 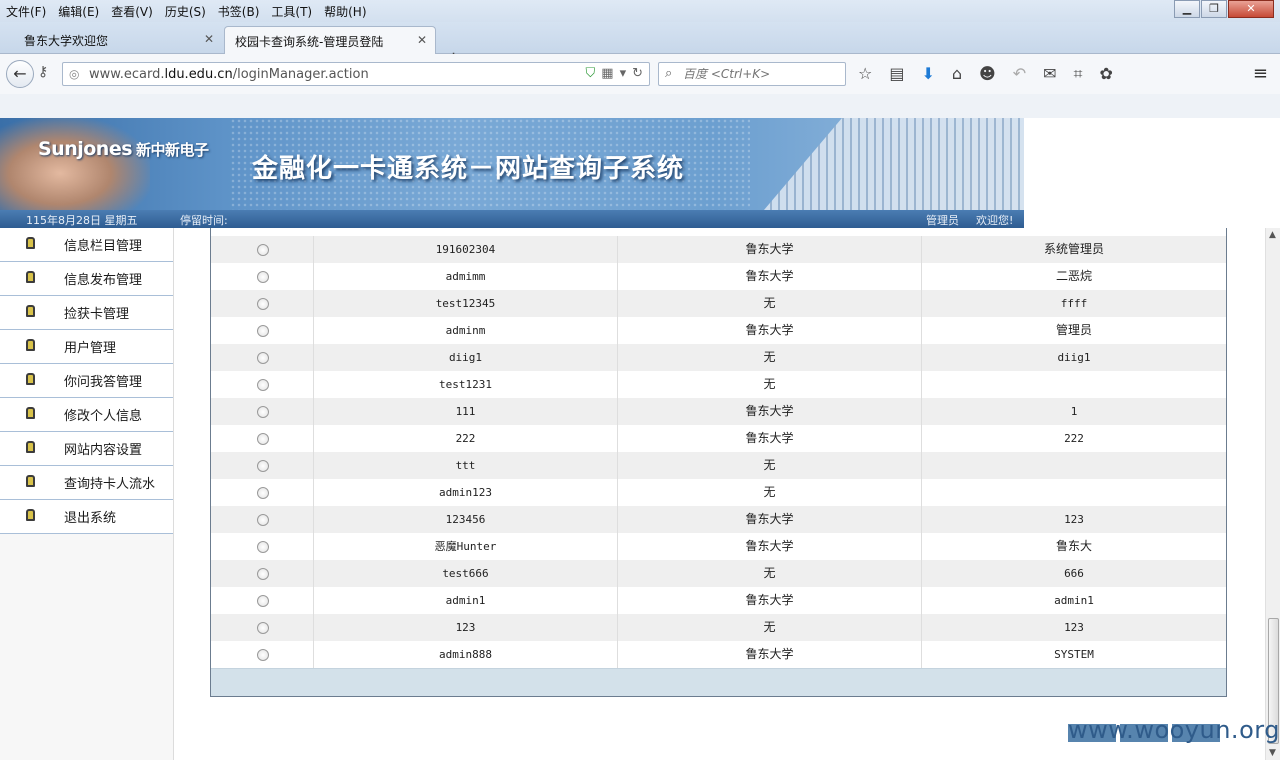 What do you see at coordinates (86, 279) in the screenshot?
I see `sidebar-item-info-publish: 信息发布管理` at bounding box center [86, 279].